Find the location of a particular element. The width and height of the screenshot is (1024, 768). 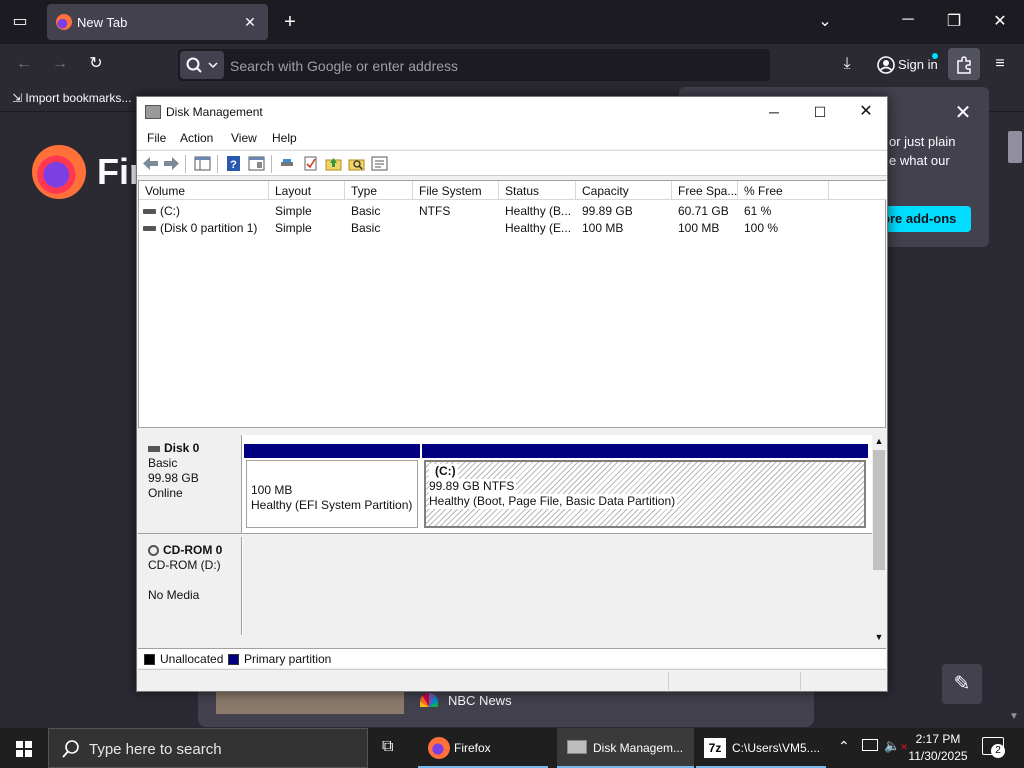

downloads-icon: ⤓ is located at coordinates (847, 64).